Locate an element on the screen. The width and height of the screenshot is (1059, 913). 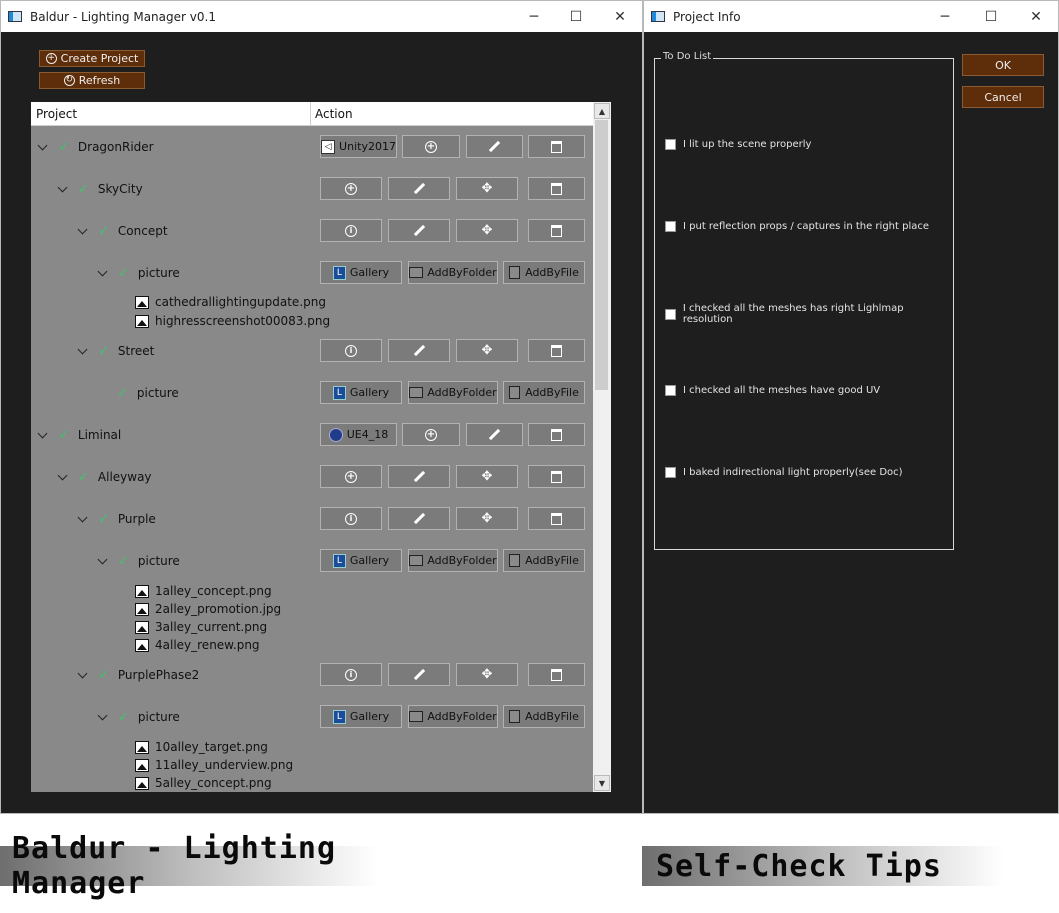
create-project-button: + Create Project is located at coordinates (92, 58).